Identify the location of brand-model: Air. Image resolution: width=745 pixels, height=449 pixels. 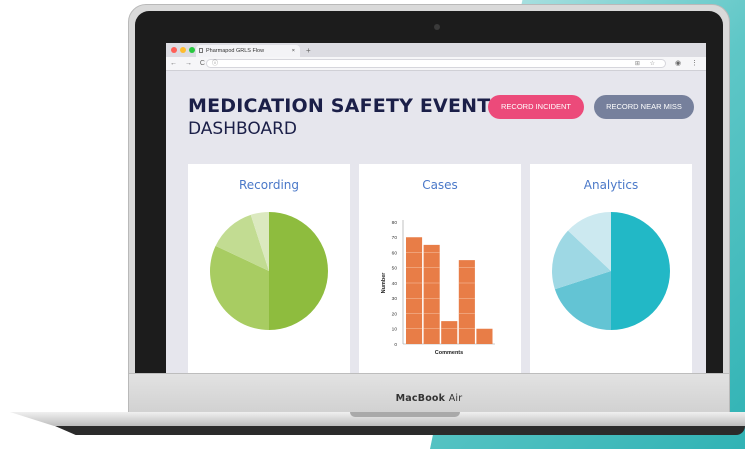
(455, 398).